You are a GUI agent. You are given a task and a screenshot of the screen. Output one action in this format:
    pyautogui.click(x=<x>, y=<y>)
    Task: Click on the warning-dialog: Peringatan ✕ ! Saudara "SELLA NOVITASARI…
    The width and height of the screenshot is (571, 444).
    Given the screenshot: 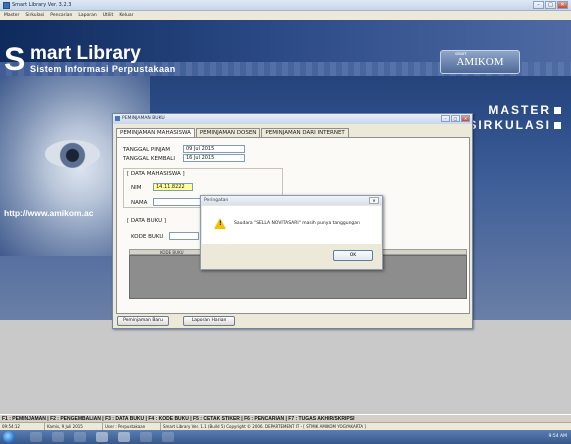 What is the action you would take?
    pyautogui.click(x=291, y=232)
    